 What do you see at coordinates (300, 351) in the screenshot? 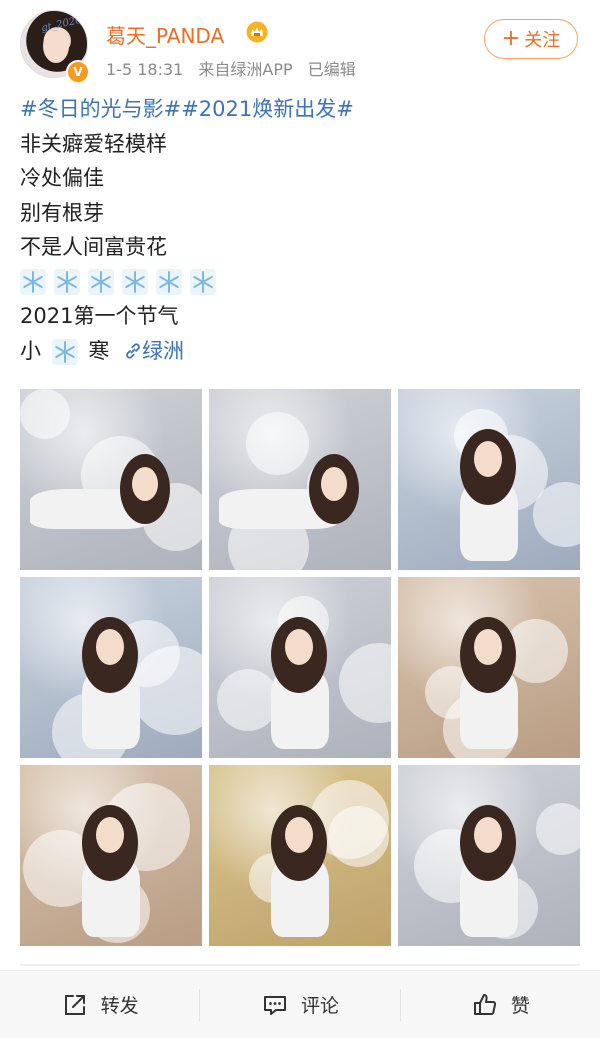
I see `xiaohan-line: 小 寒 绿洲` at bounding box center [300, 351].